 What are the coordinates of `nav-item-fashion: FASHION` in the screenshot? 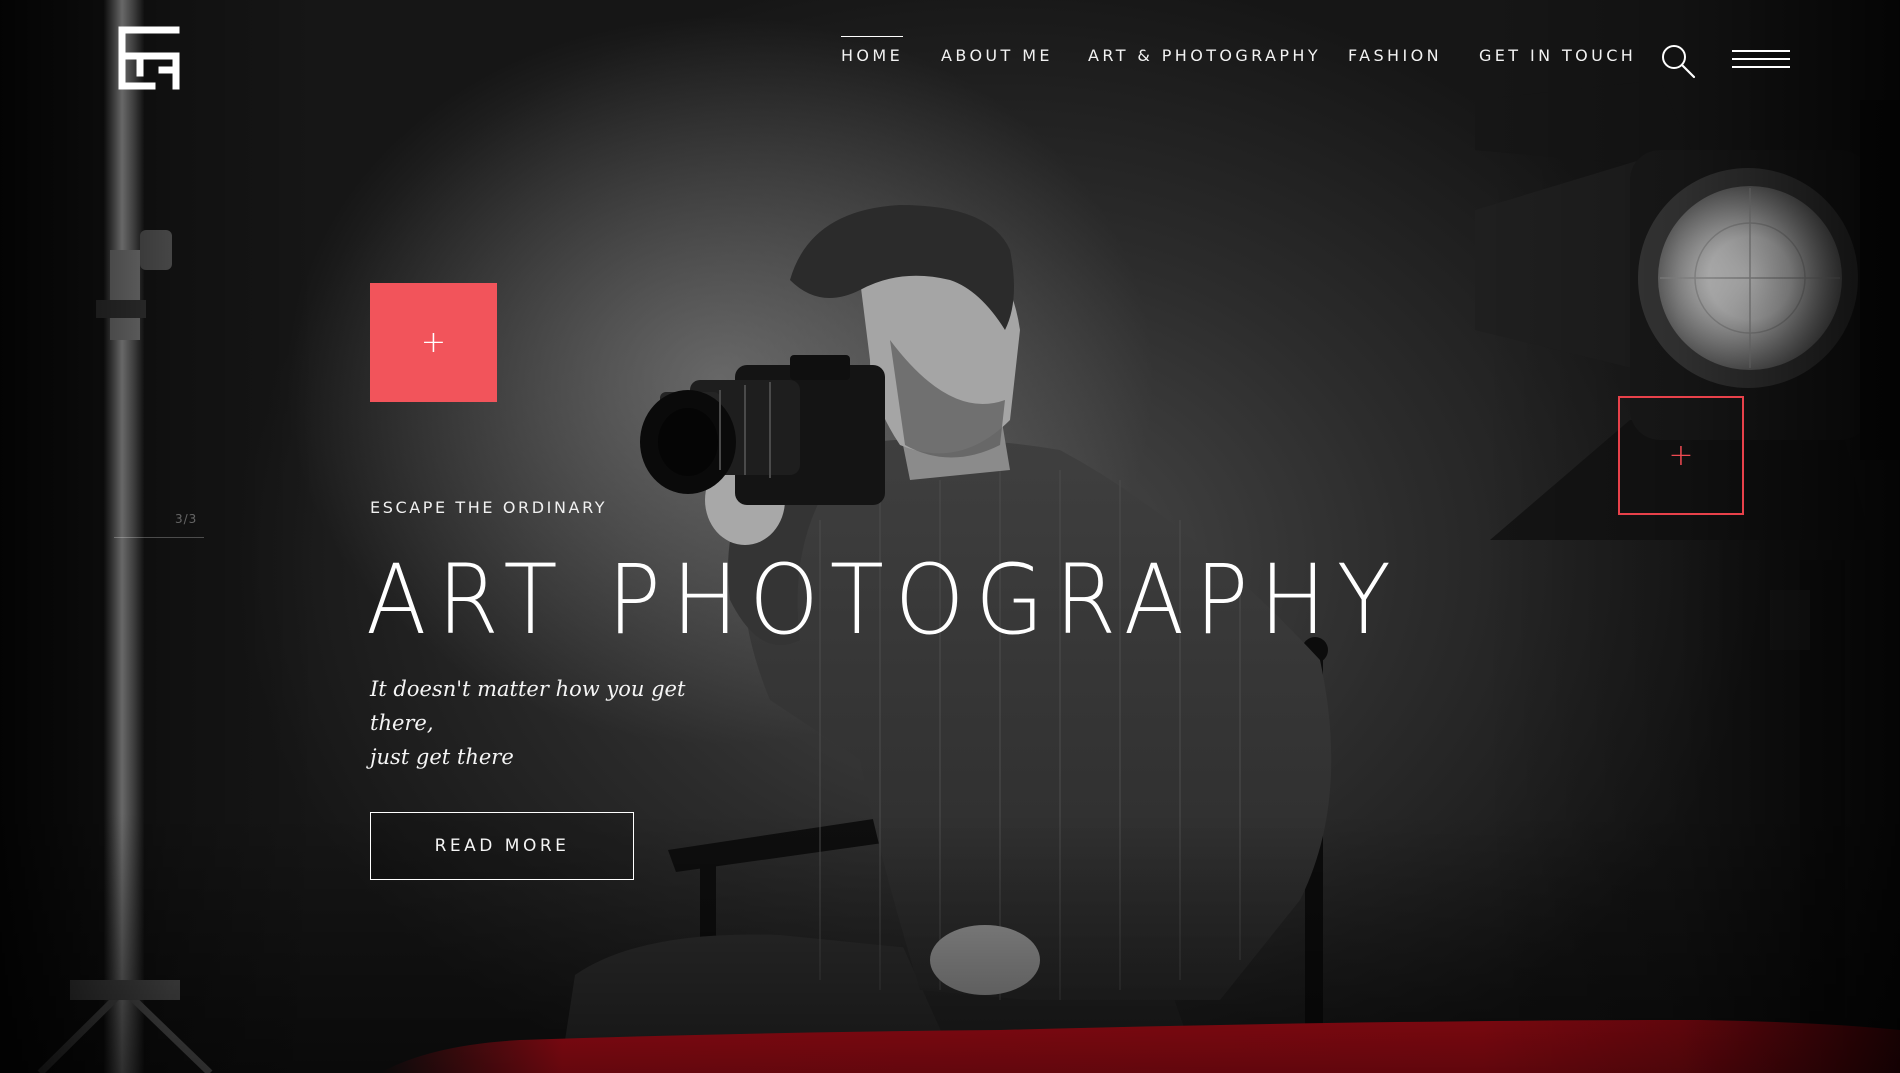 It's located at (1395, 55).